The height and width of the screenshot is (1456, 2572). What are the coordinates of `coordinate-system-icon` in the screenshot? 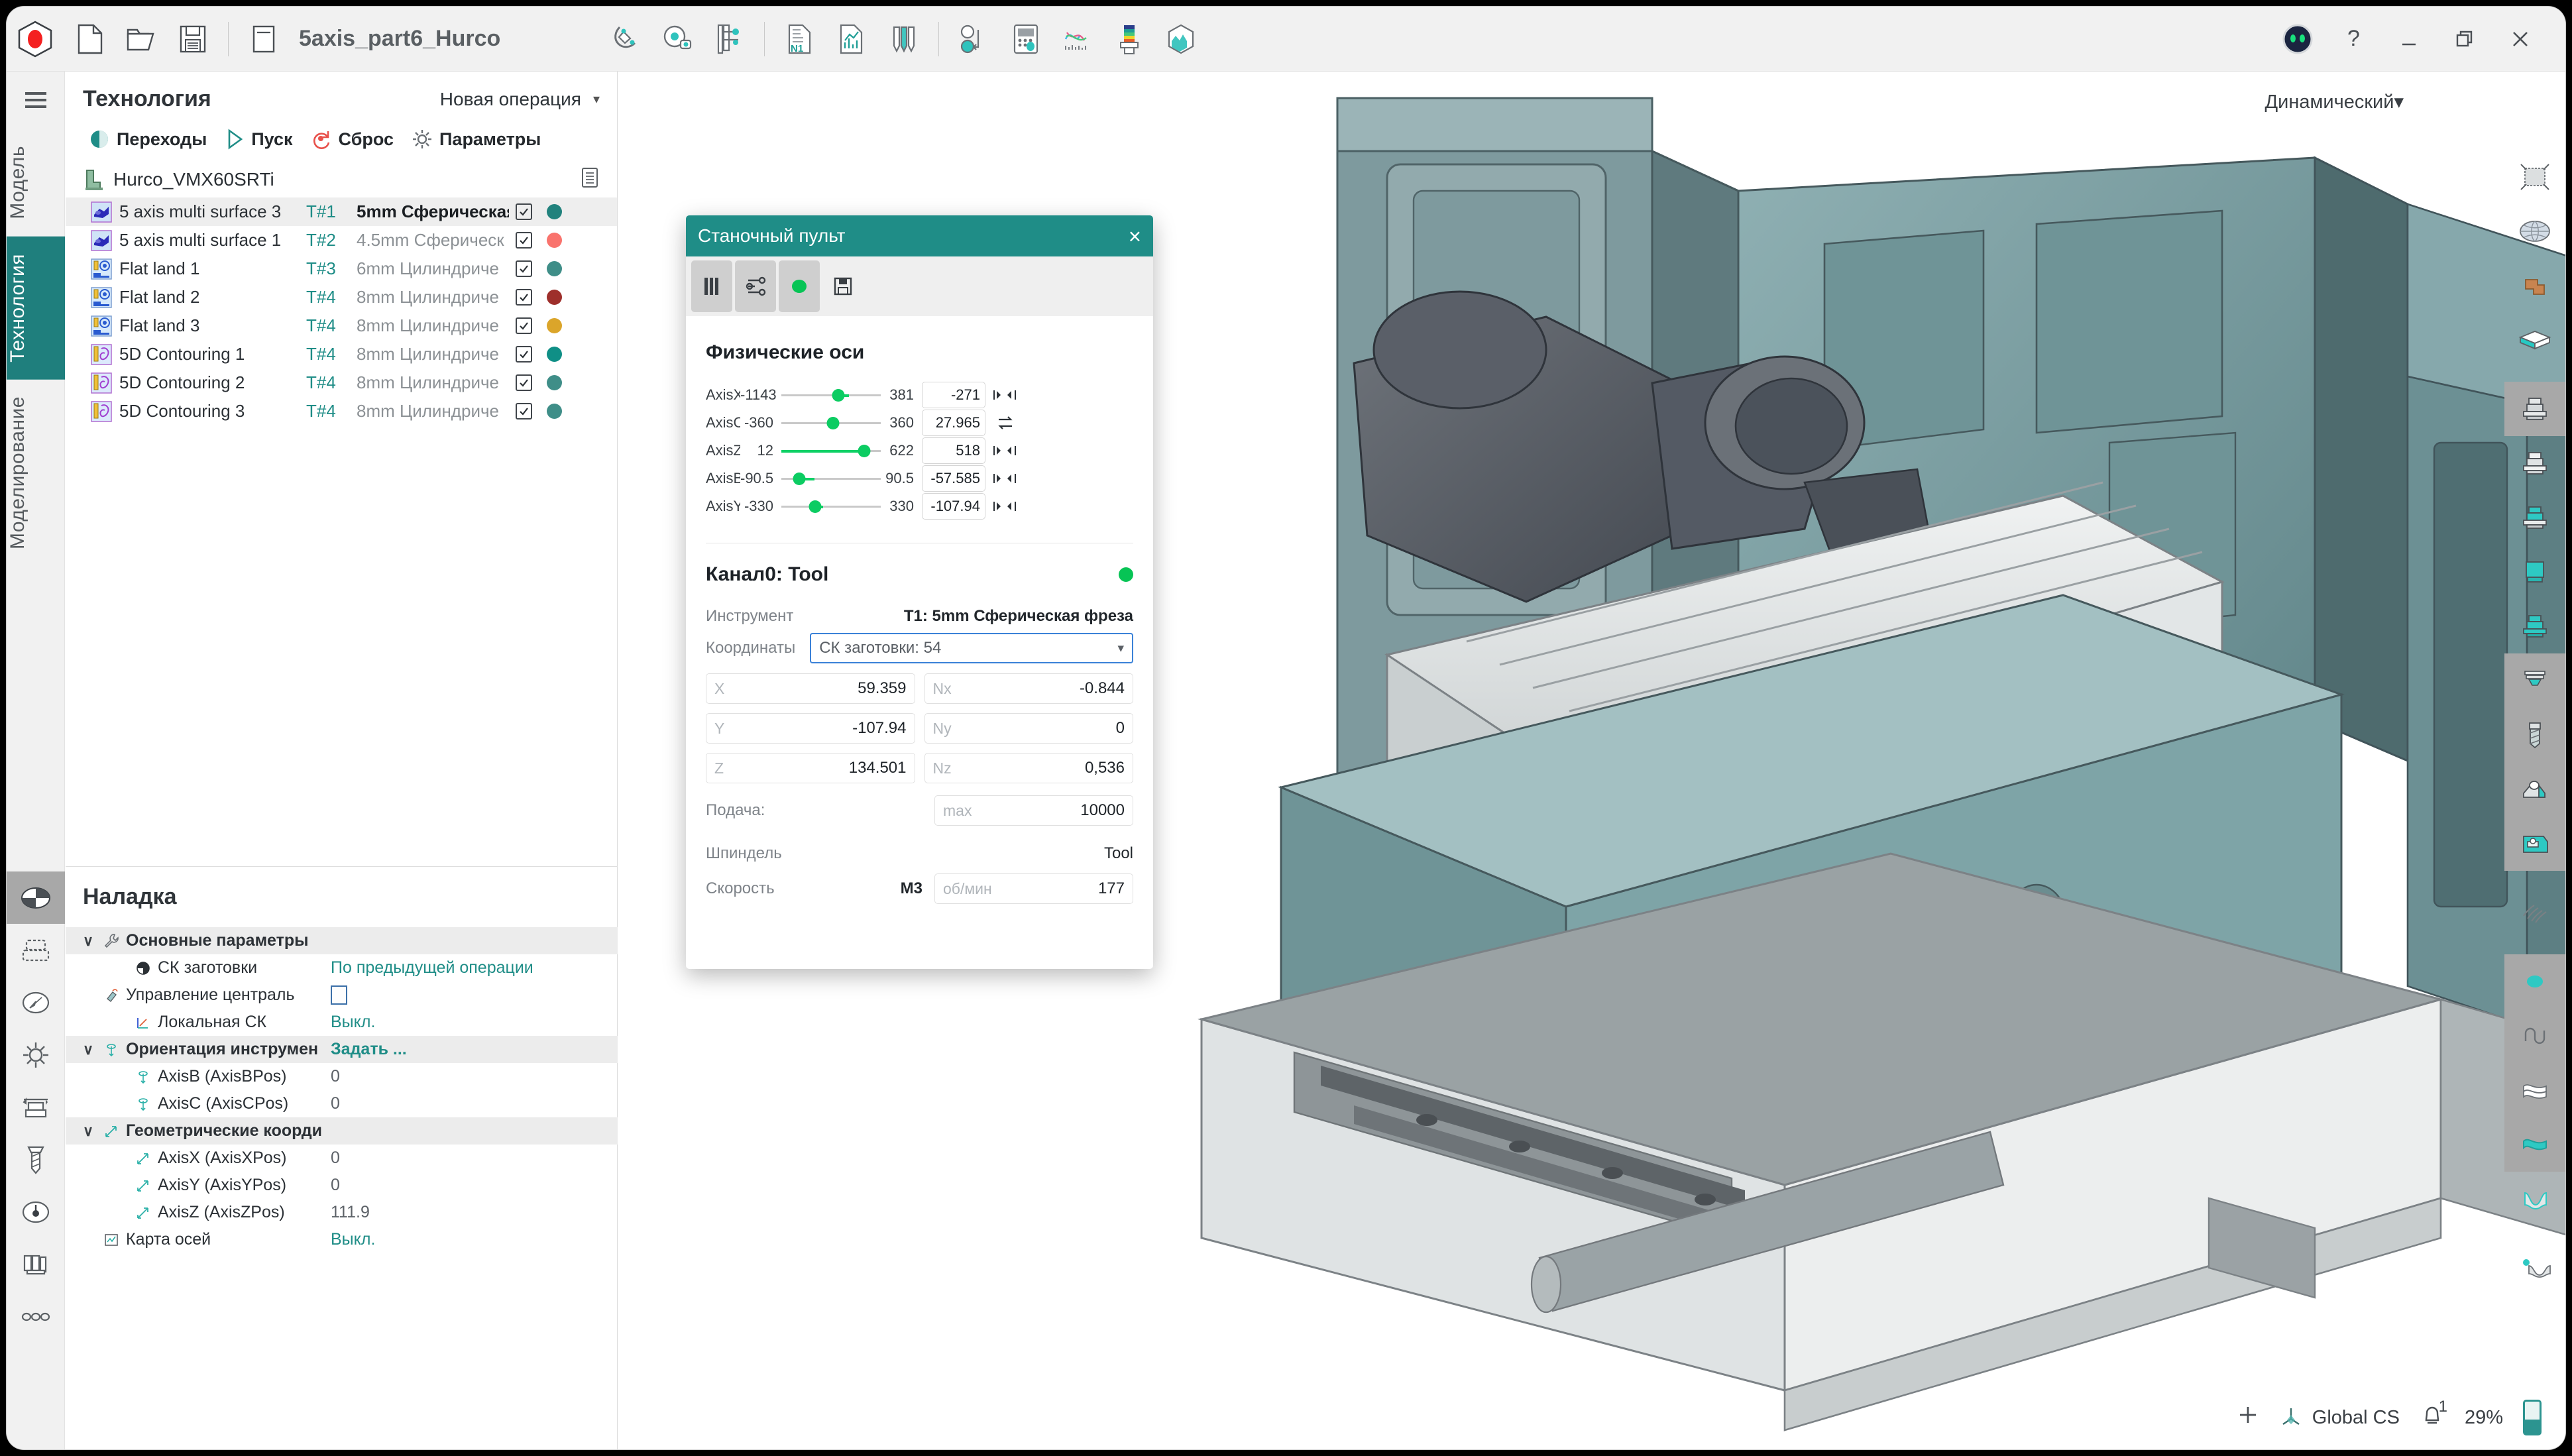 It's located at (36, 898).